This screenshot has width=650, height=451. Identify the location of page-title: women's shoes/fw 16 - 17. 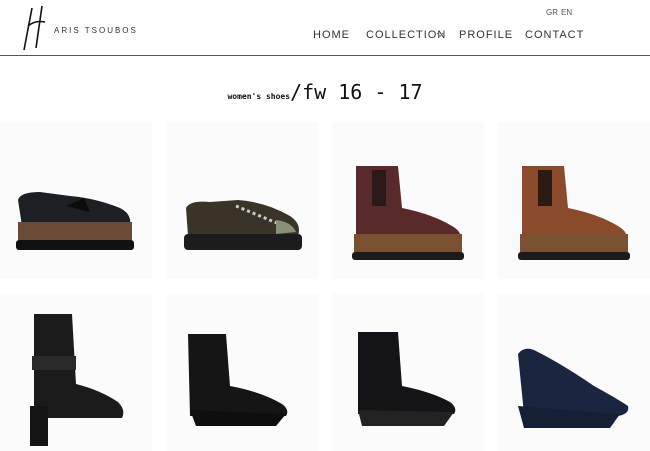
(325, 92).